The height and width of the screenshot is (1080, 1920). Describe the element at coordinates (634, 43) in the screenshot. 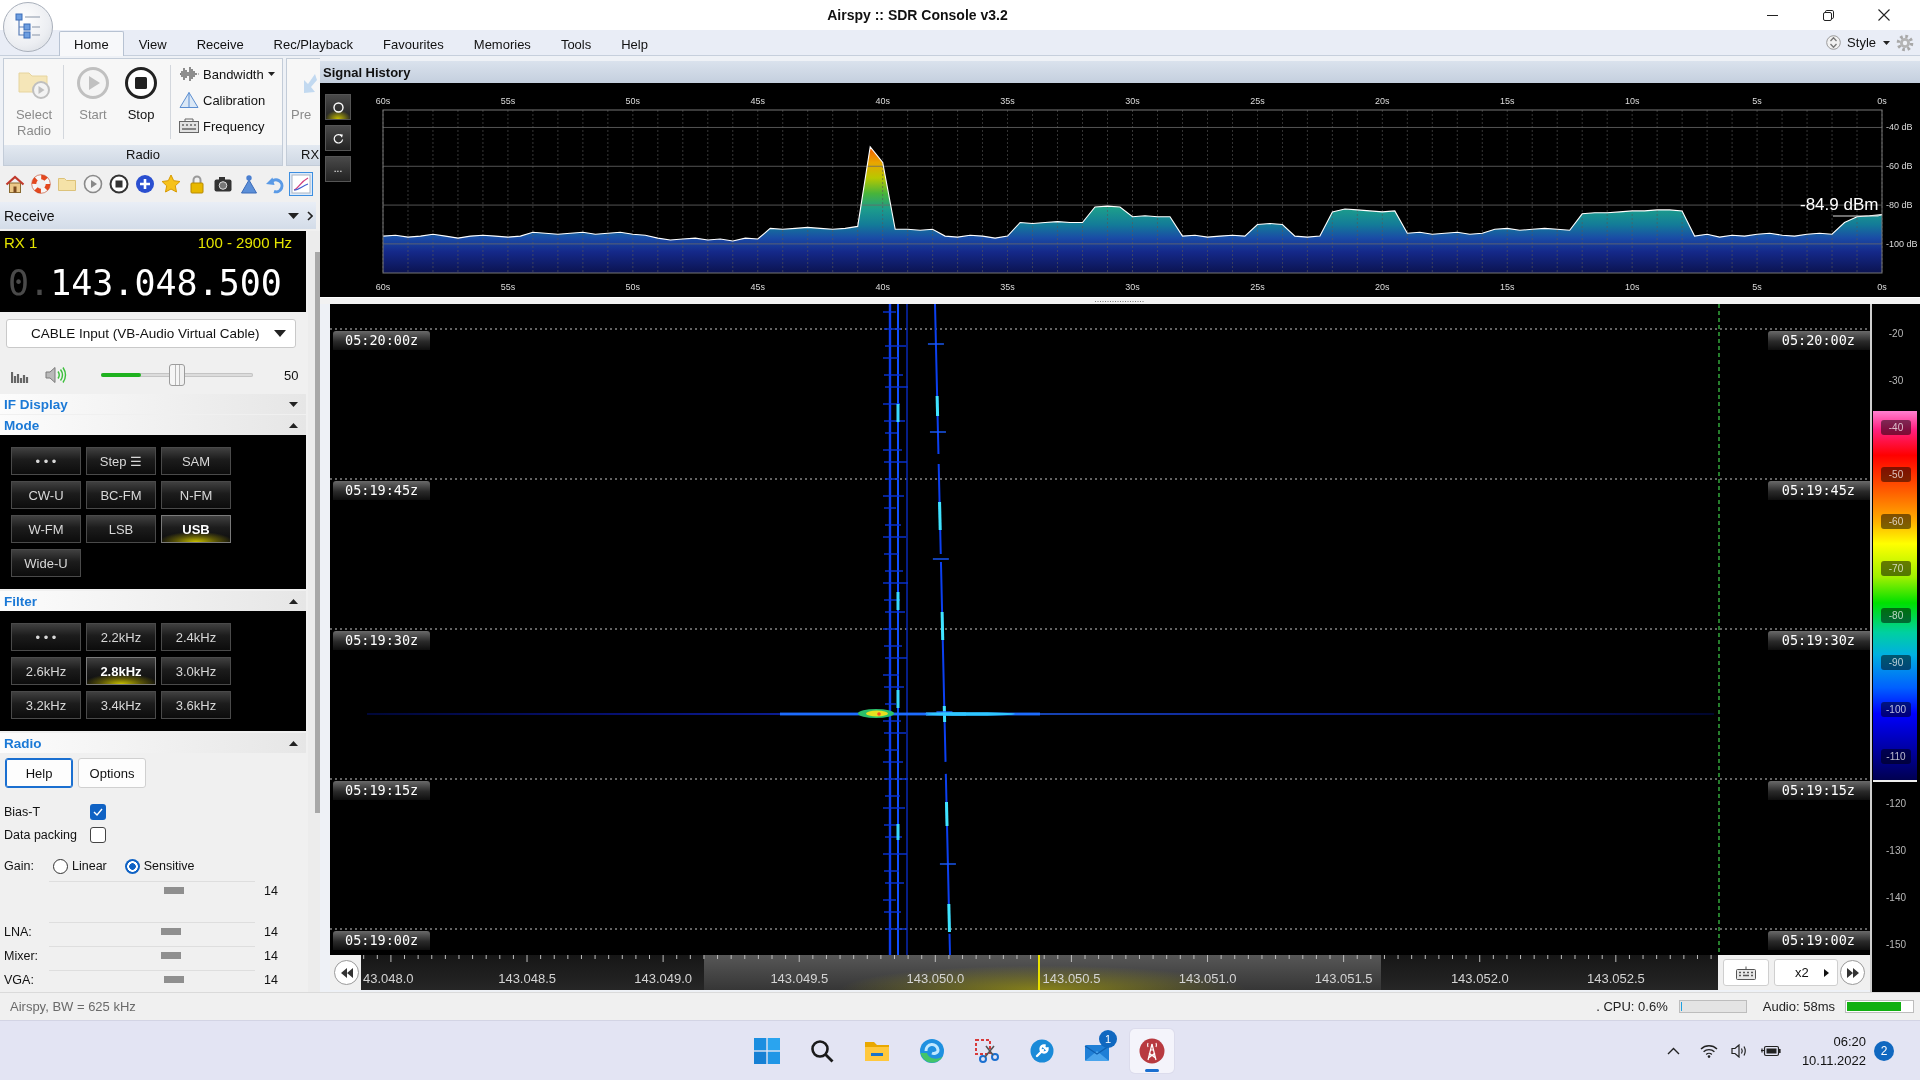

I see `ribbon-tab: Help` at that location.